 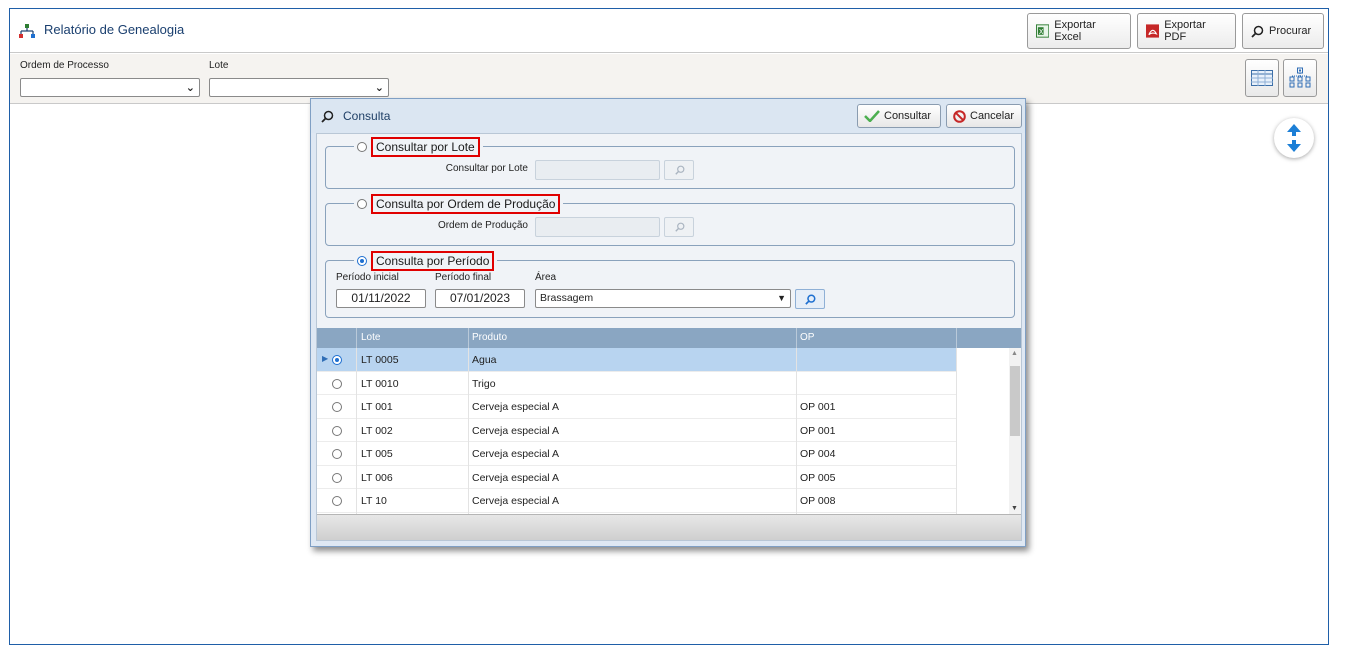 What do you see at coordinates (1153, 31) in the screenshot?
I see `pdf-icon` at bounding box center [1153, 31].